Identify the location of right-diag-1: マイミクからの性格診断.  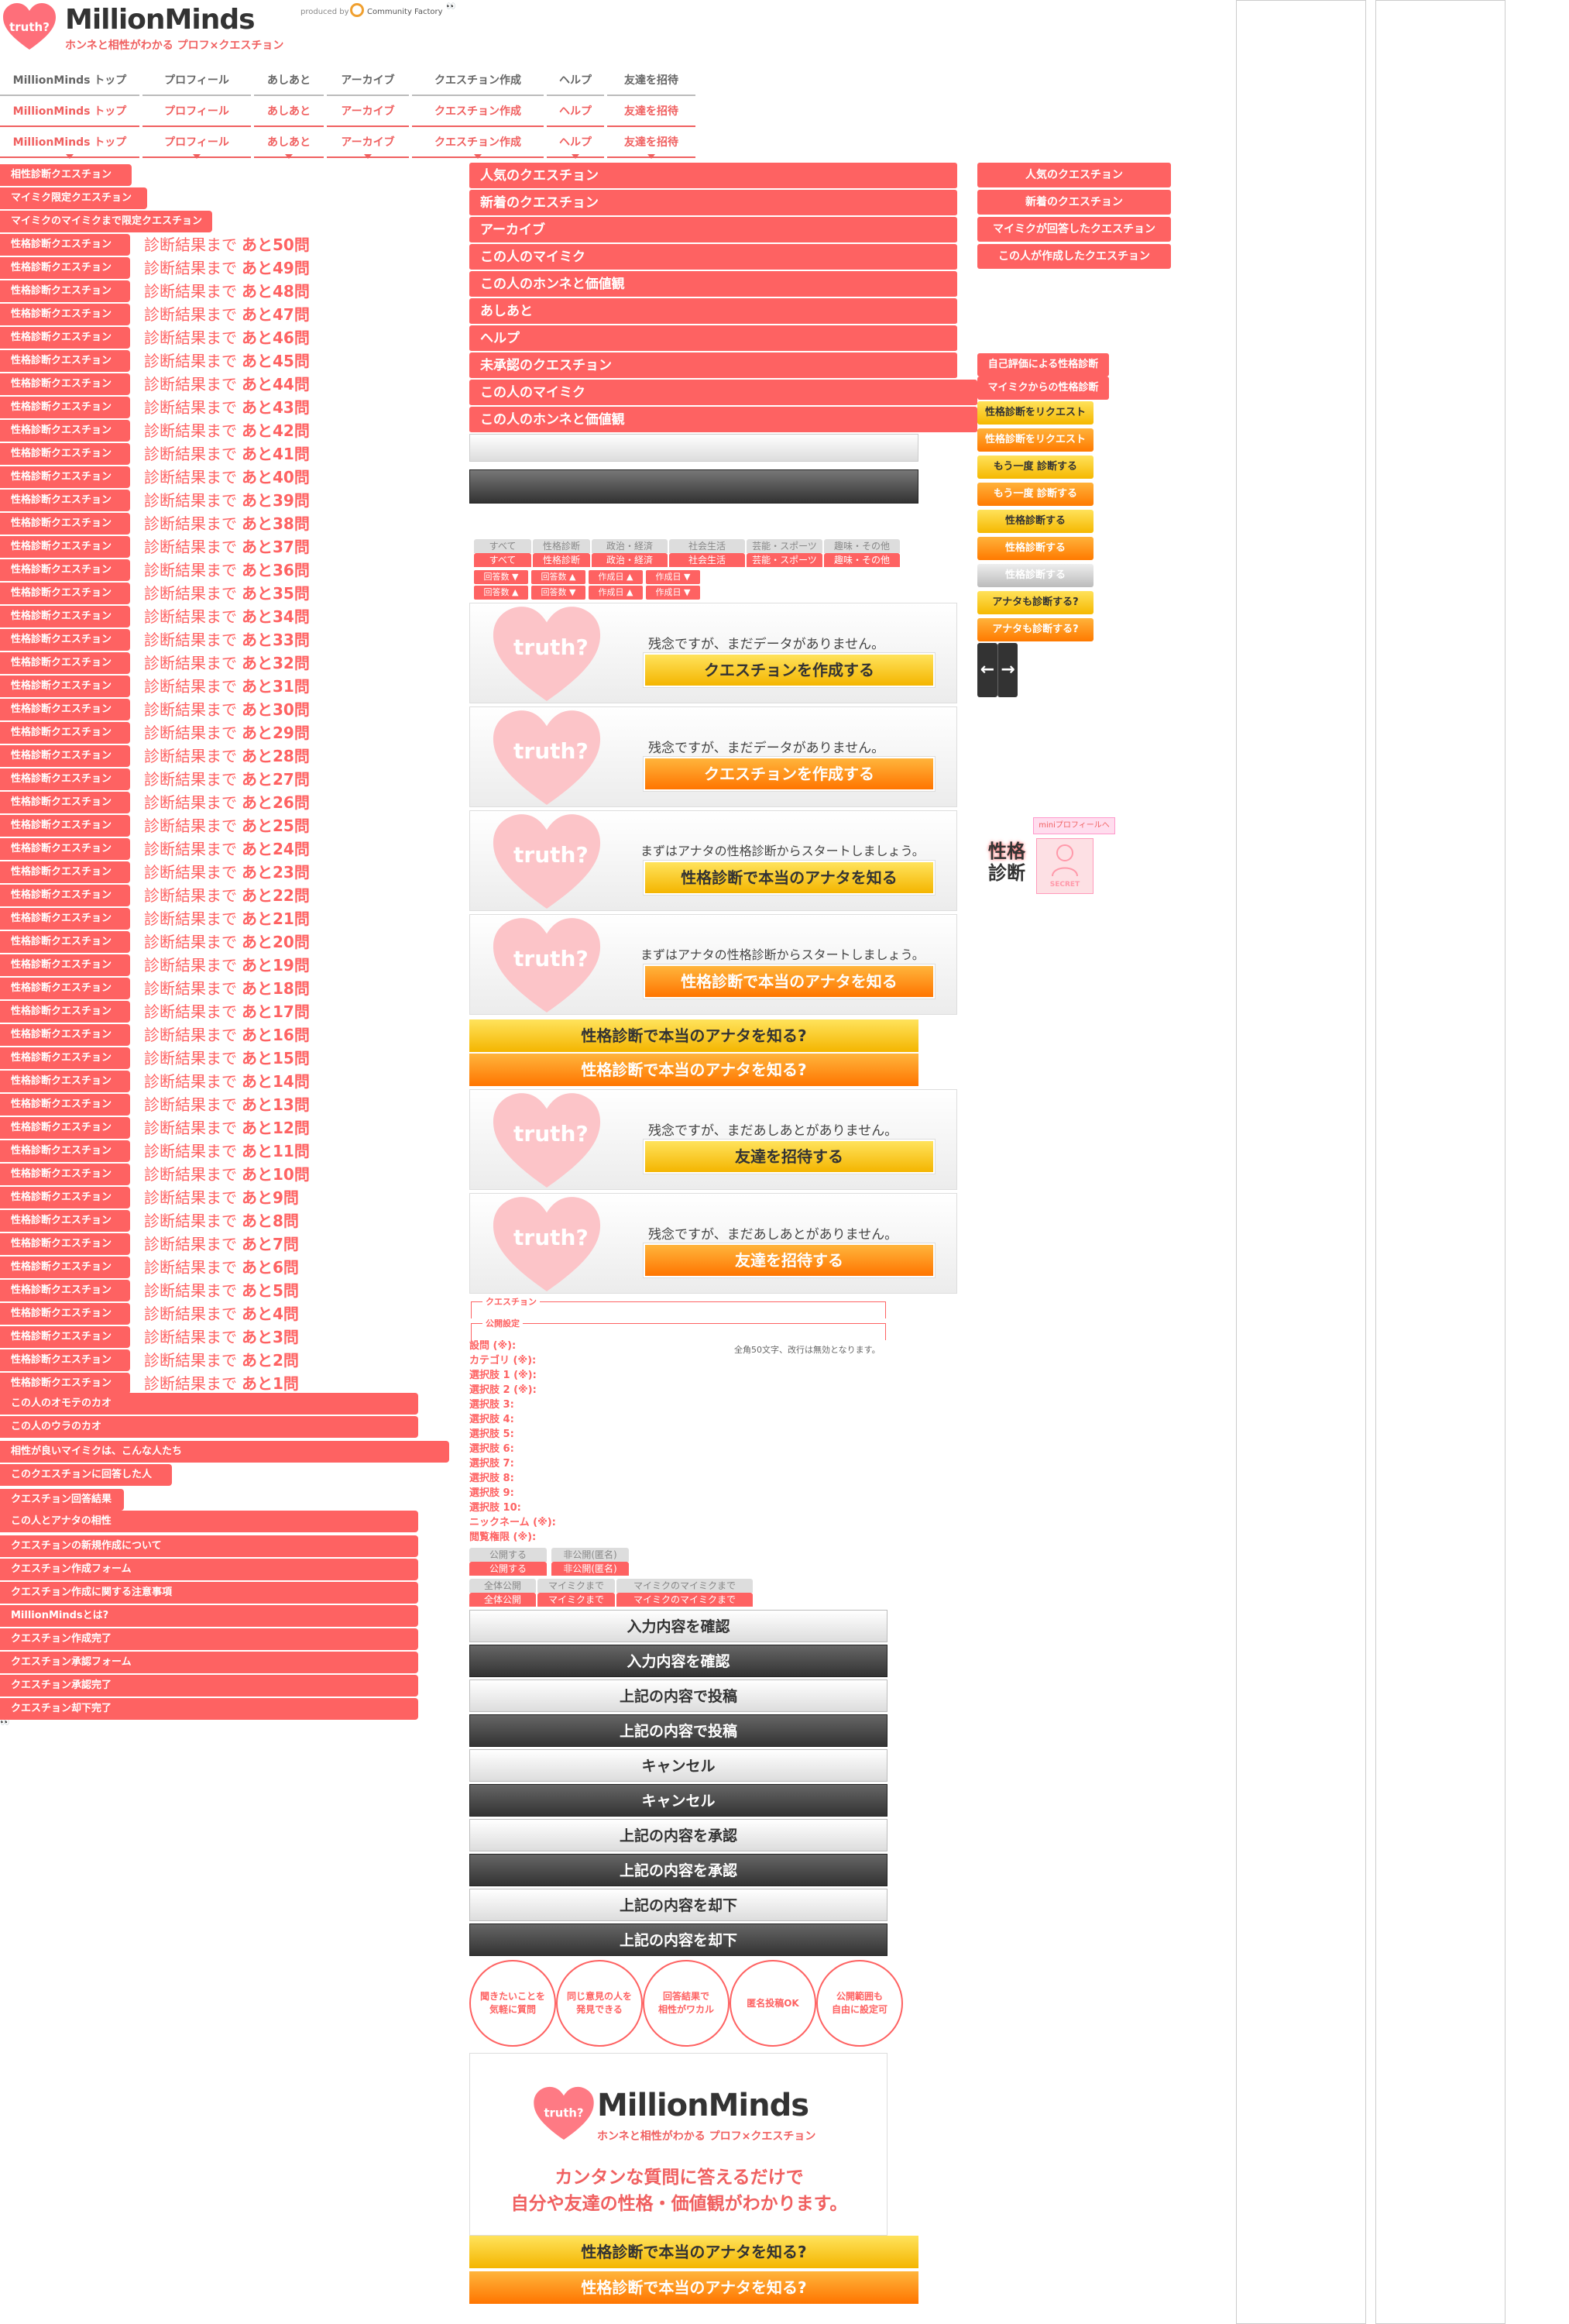
(1043, 388).